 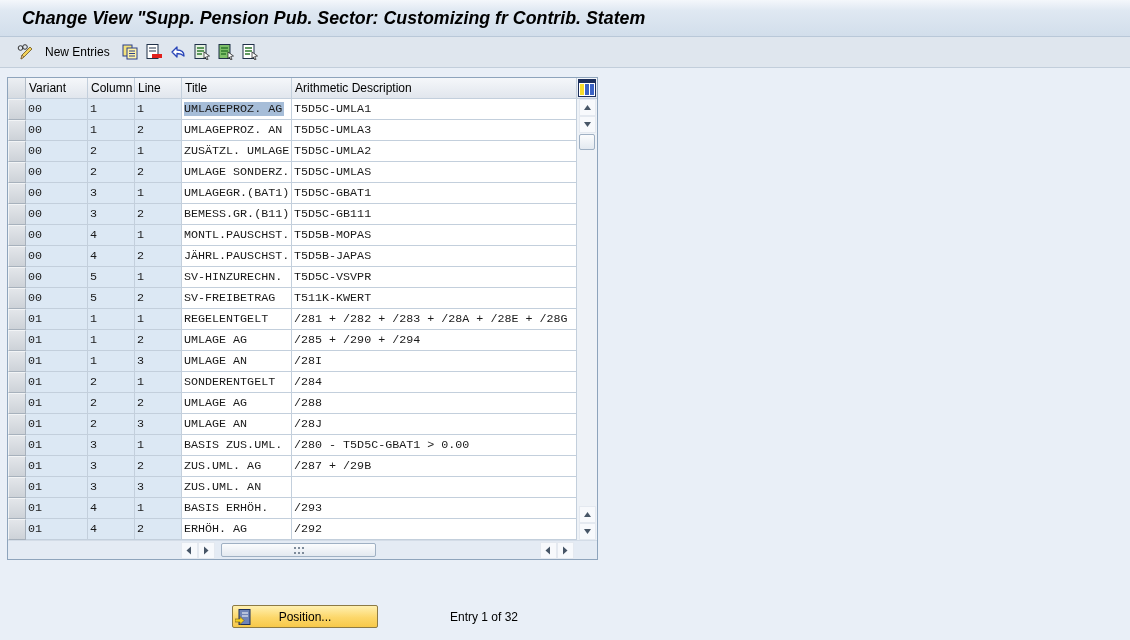 What do you see at coordinates (587, 88) in the screenshot?
I see `columns-icon` at bounding box center [587, 88].